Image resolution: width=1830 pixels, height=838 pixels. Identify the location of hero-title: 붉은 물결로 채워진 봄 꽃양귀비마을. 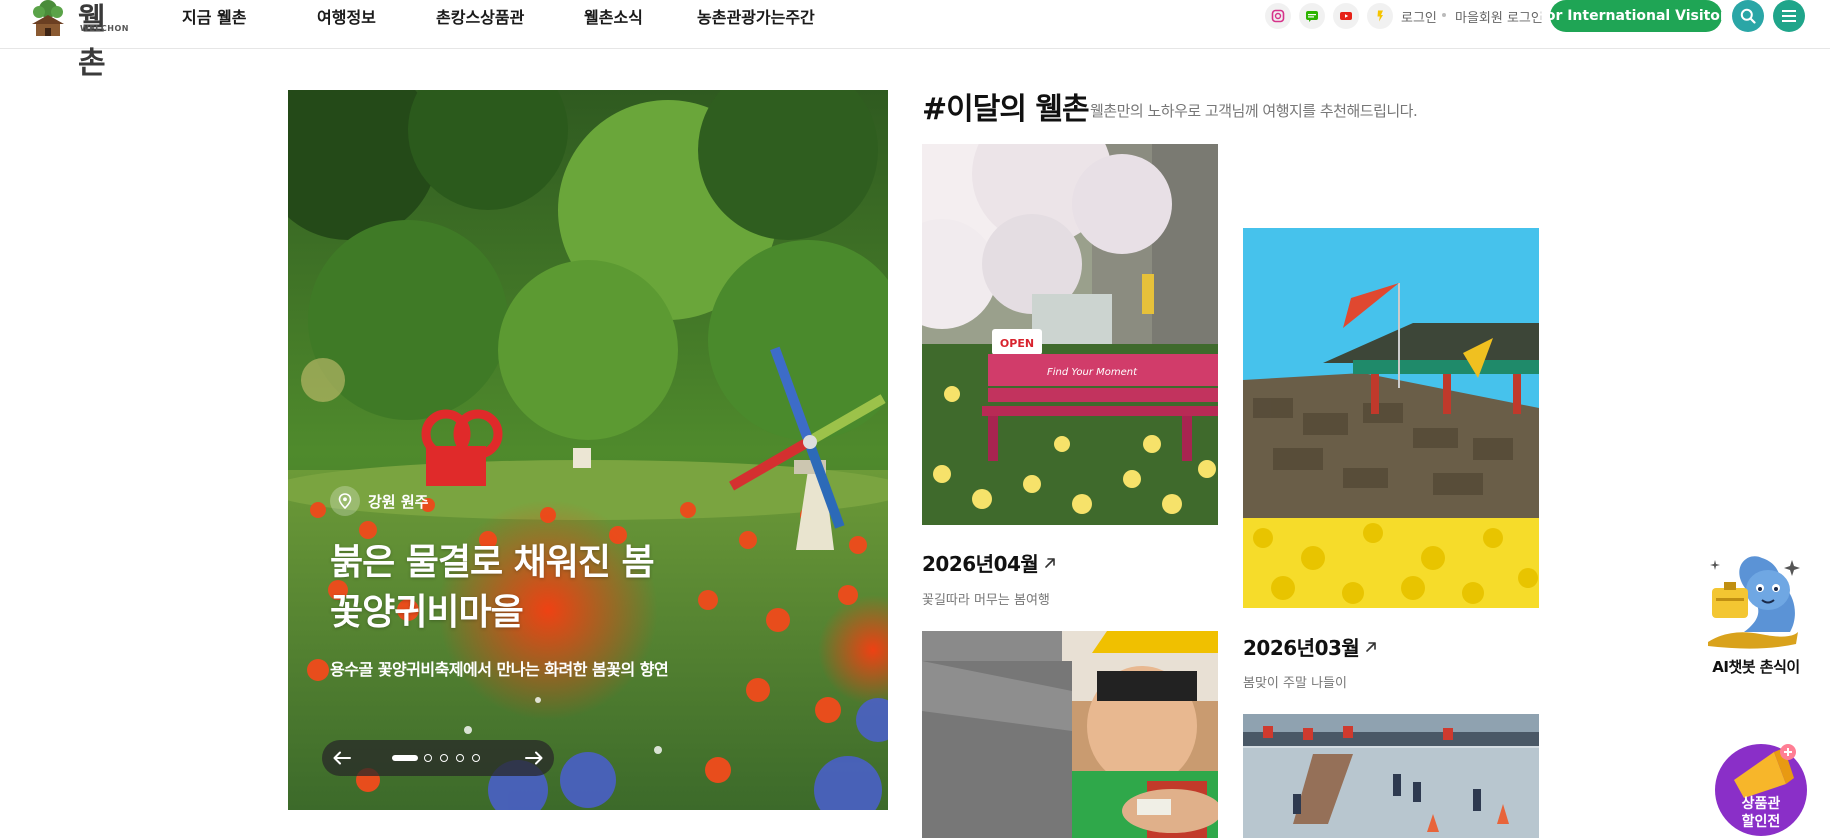
(590, 588).